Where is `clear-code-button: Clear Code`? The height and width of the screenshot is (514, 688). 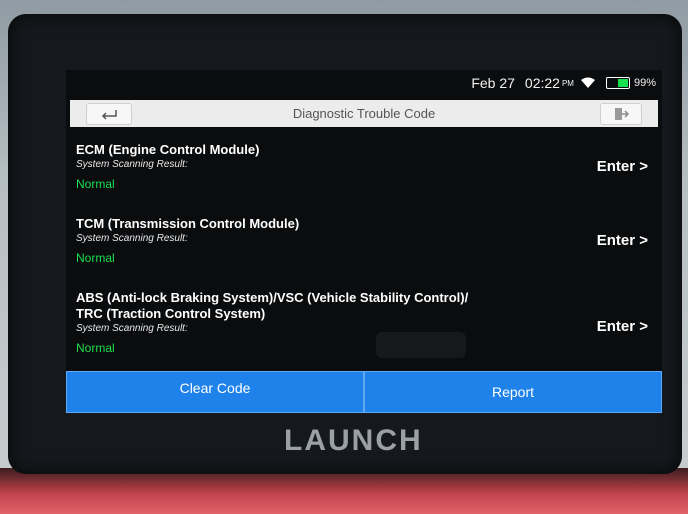
clear-code-button: Clear Code is located at coordinates (215, 392).